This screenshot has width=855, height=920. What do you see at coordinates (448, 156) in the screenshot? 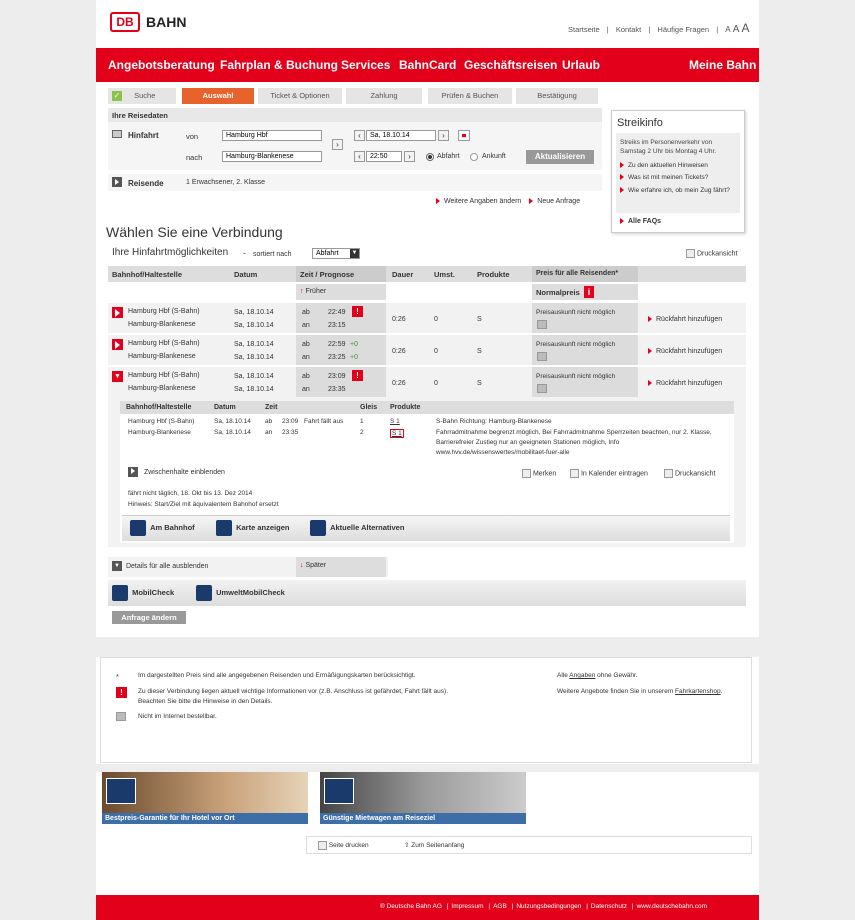
I see `abfahrt-label: Abfahrt` at bounding box center [448, 156].